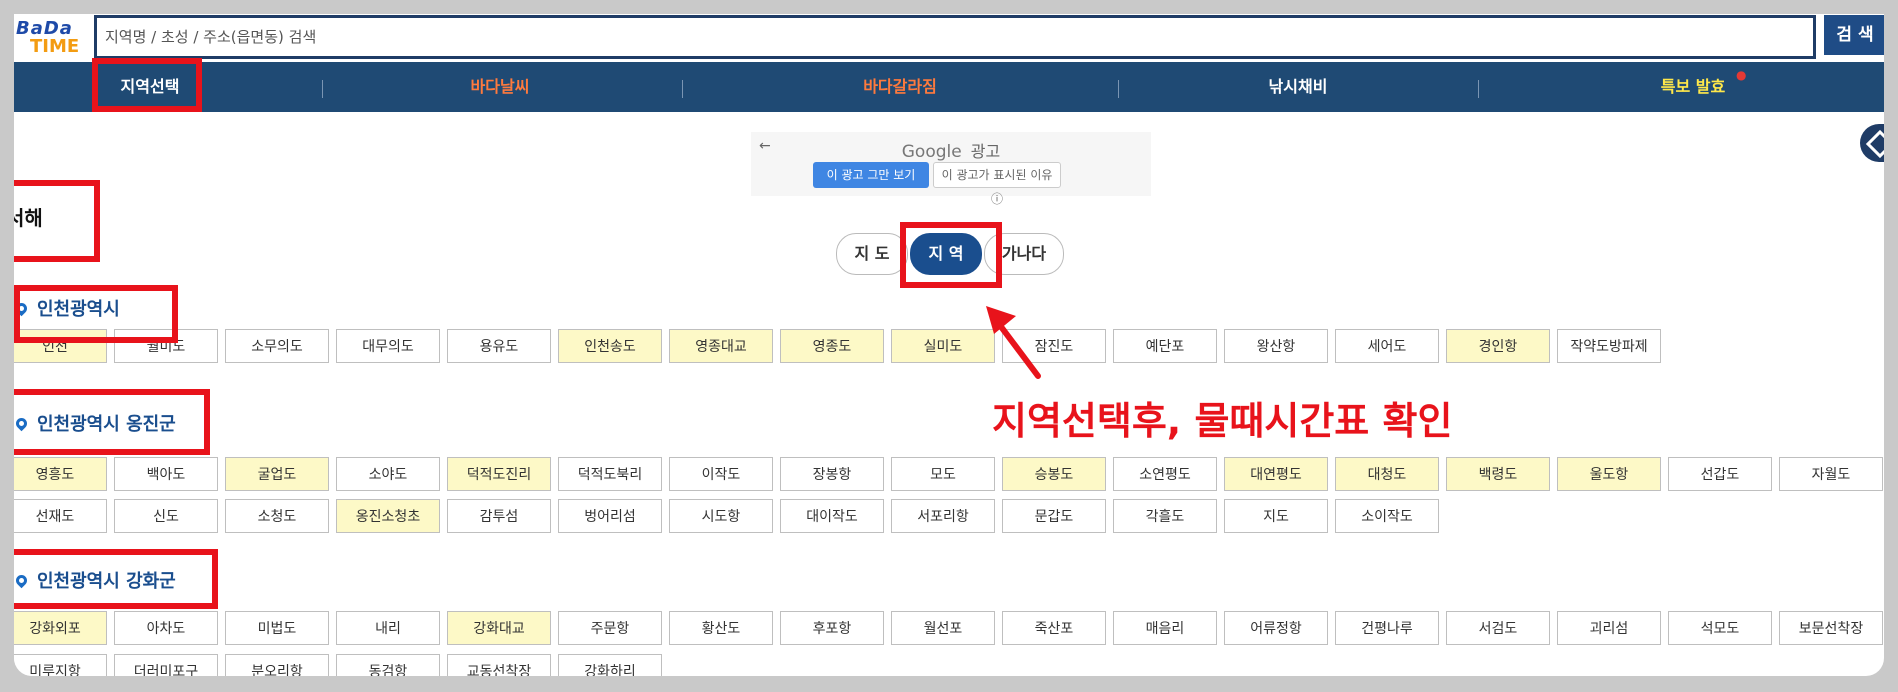 The height and width of the screenshot is (692, 1898). What do you see at coordinates (112, 422) in the screenshot?
I see `annotation-box-section-ongjin` at bounding box center [112, 422].